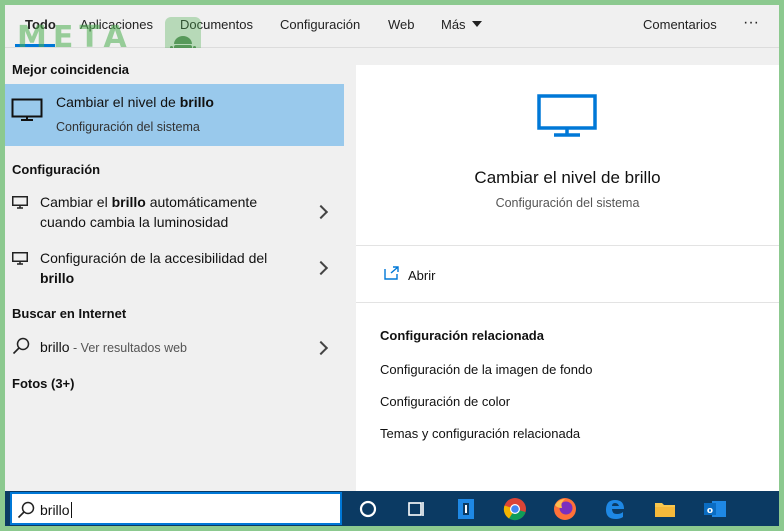 The image size is (784, 531). Describe the element at coordinates (57, 278) in the screenshot. I see `result-line2-bold: brillo` at that location.